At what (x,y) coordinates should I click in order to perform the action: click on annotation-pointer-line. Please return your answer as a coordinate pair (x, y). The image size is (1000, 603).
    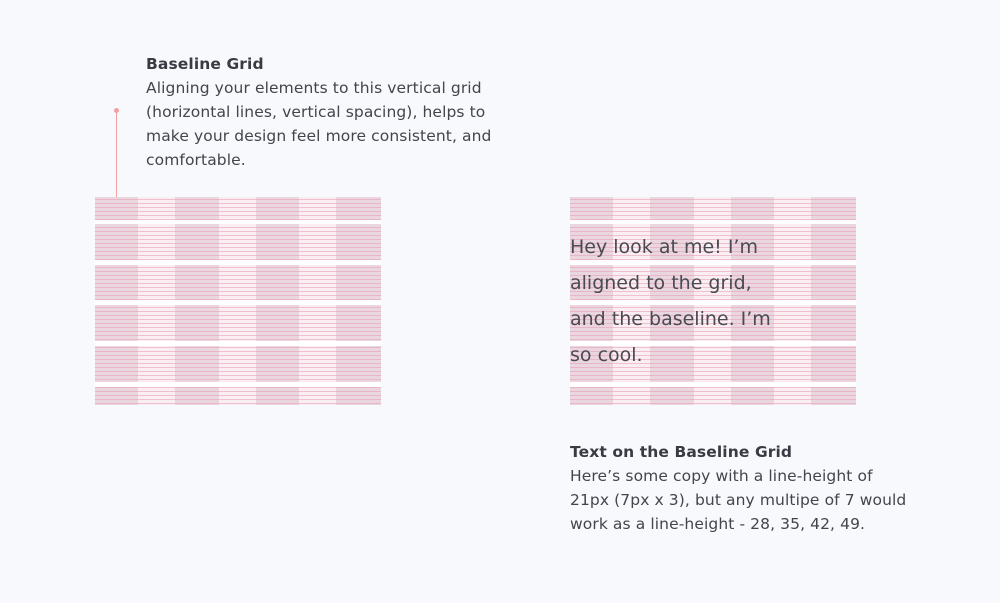
    Looking at the image, I should click on (116, 158).